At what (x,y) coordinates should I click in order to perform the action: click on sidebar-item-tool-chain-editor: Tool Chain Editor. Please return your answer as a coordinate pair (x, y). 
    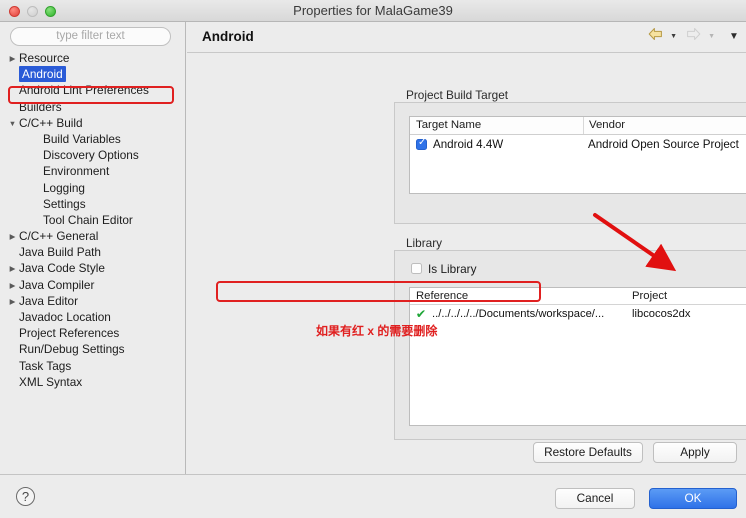
    Looking at the image, I should click on (92, 220).